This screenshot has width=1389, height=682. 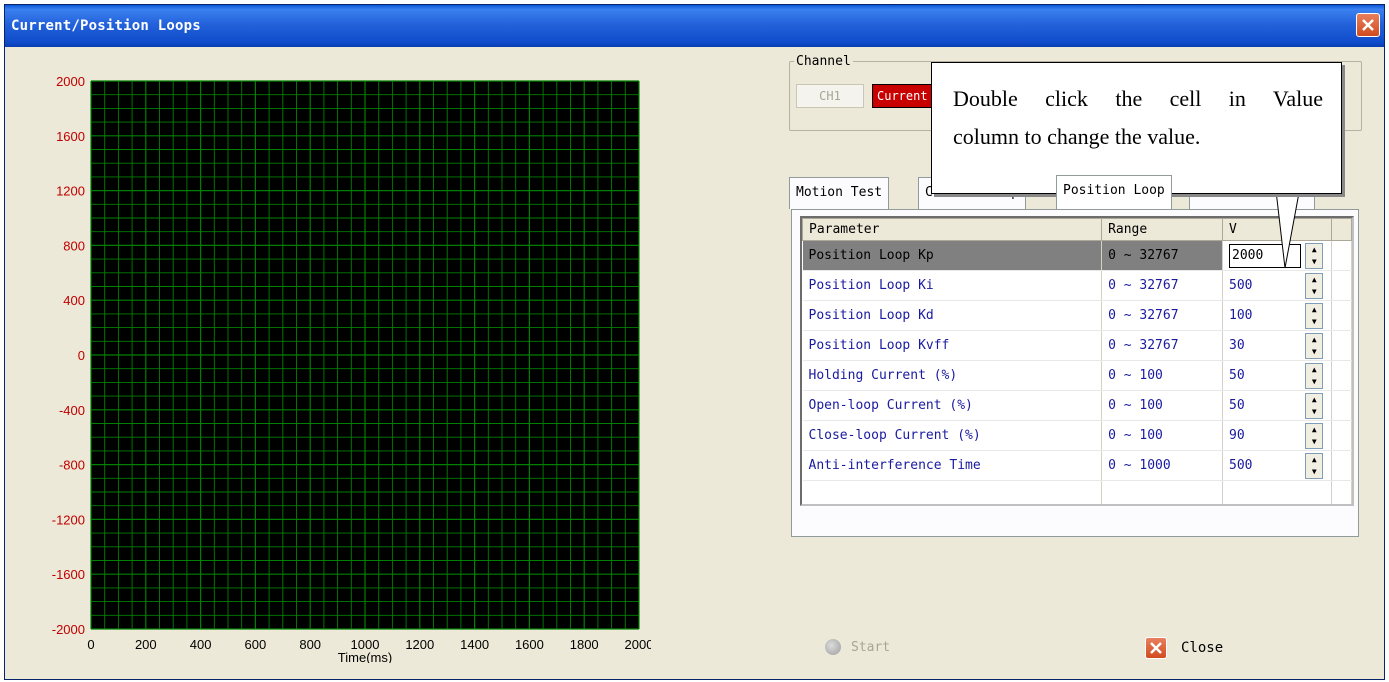 What do you see at coordinates (952, 345) in the screenshot?
I see `cell-parameter: Position Loop Kvff` at bounding box center [952, 345].